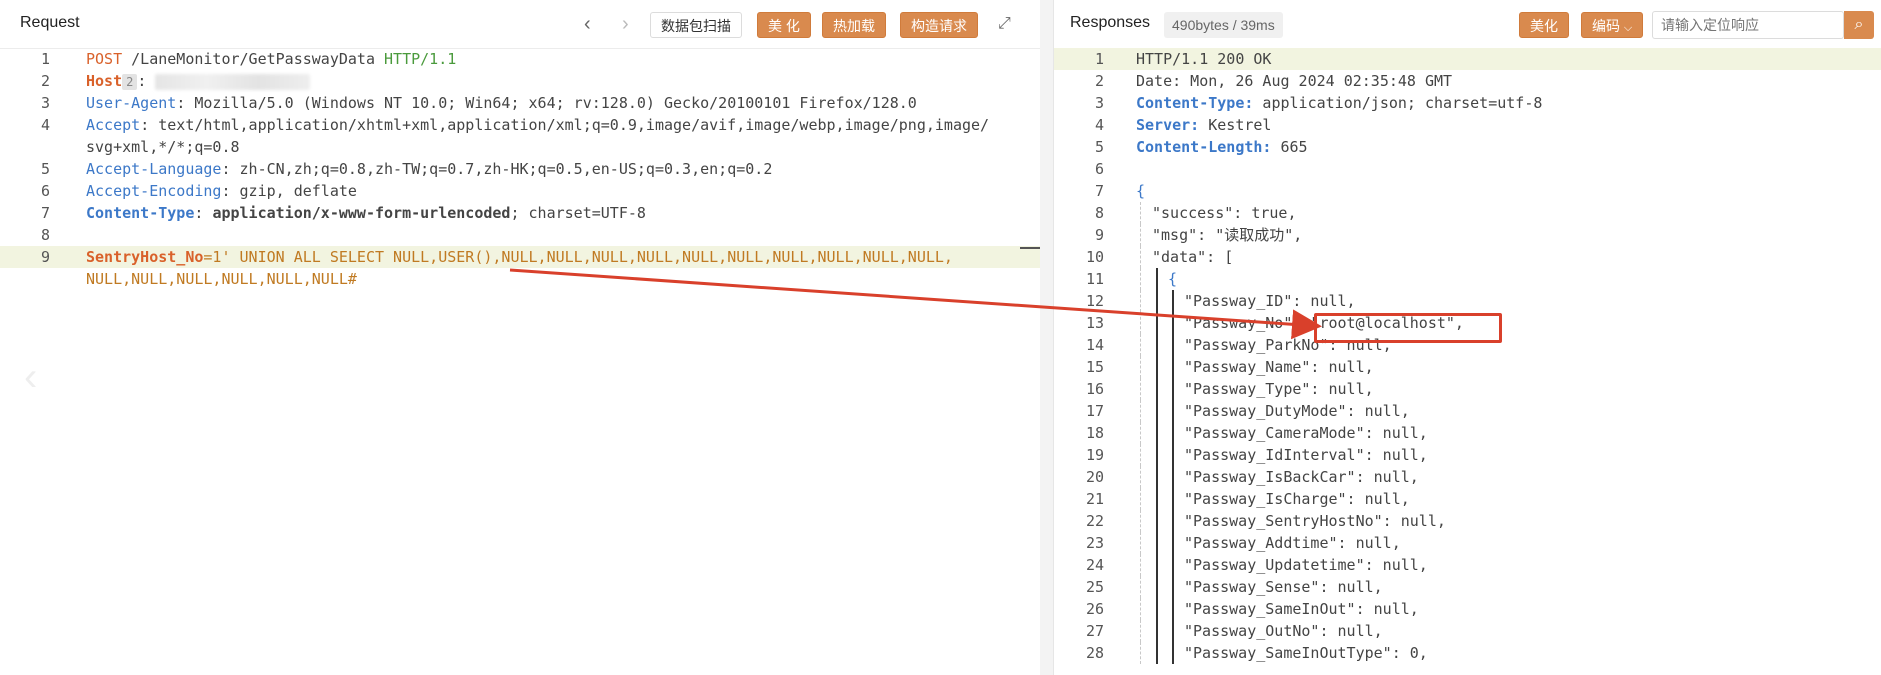  What do you see at coordinates (578, 213) in the screenshot?
I see `code-token: ; charset=UTF-8` at bounding box center [578, 213].